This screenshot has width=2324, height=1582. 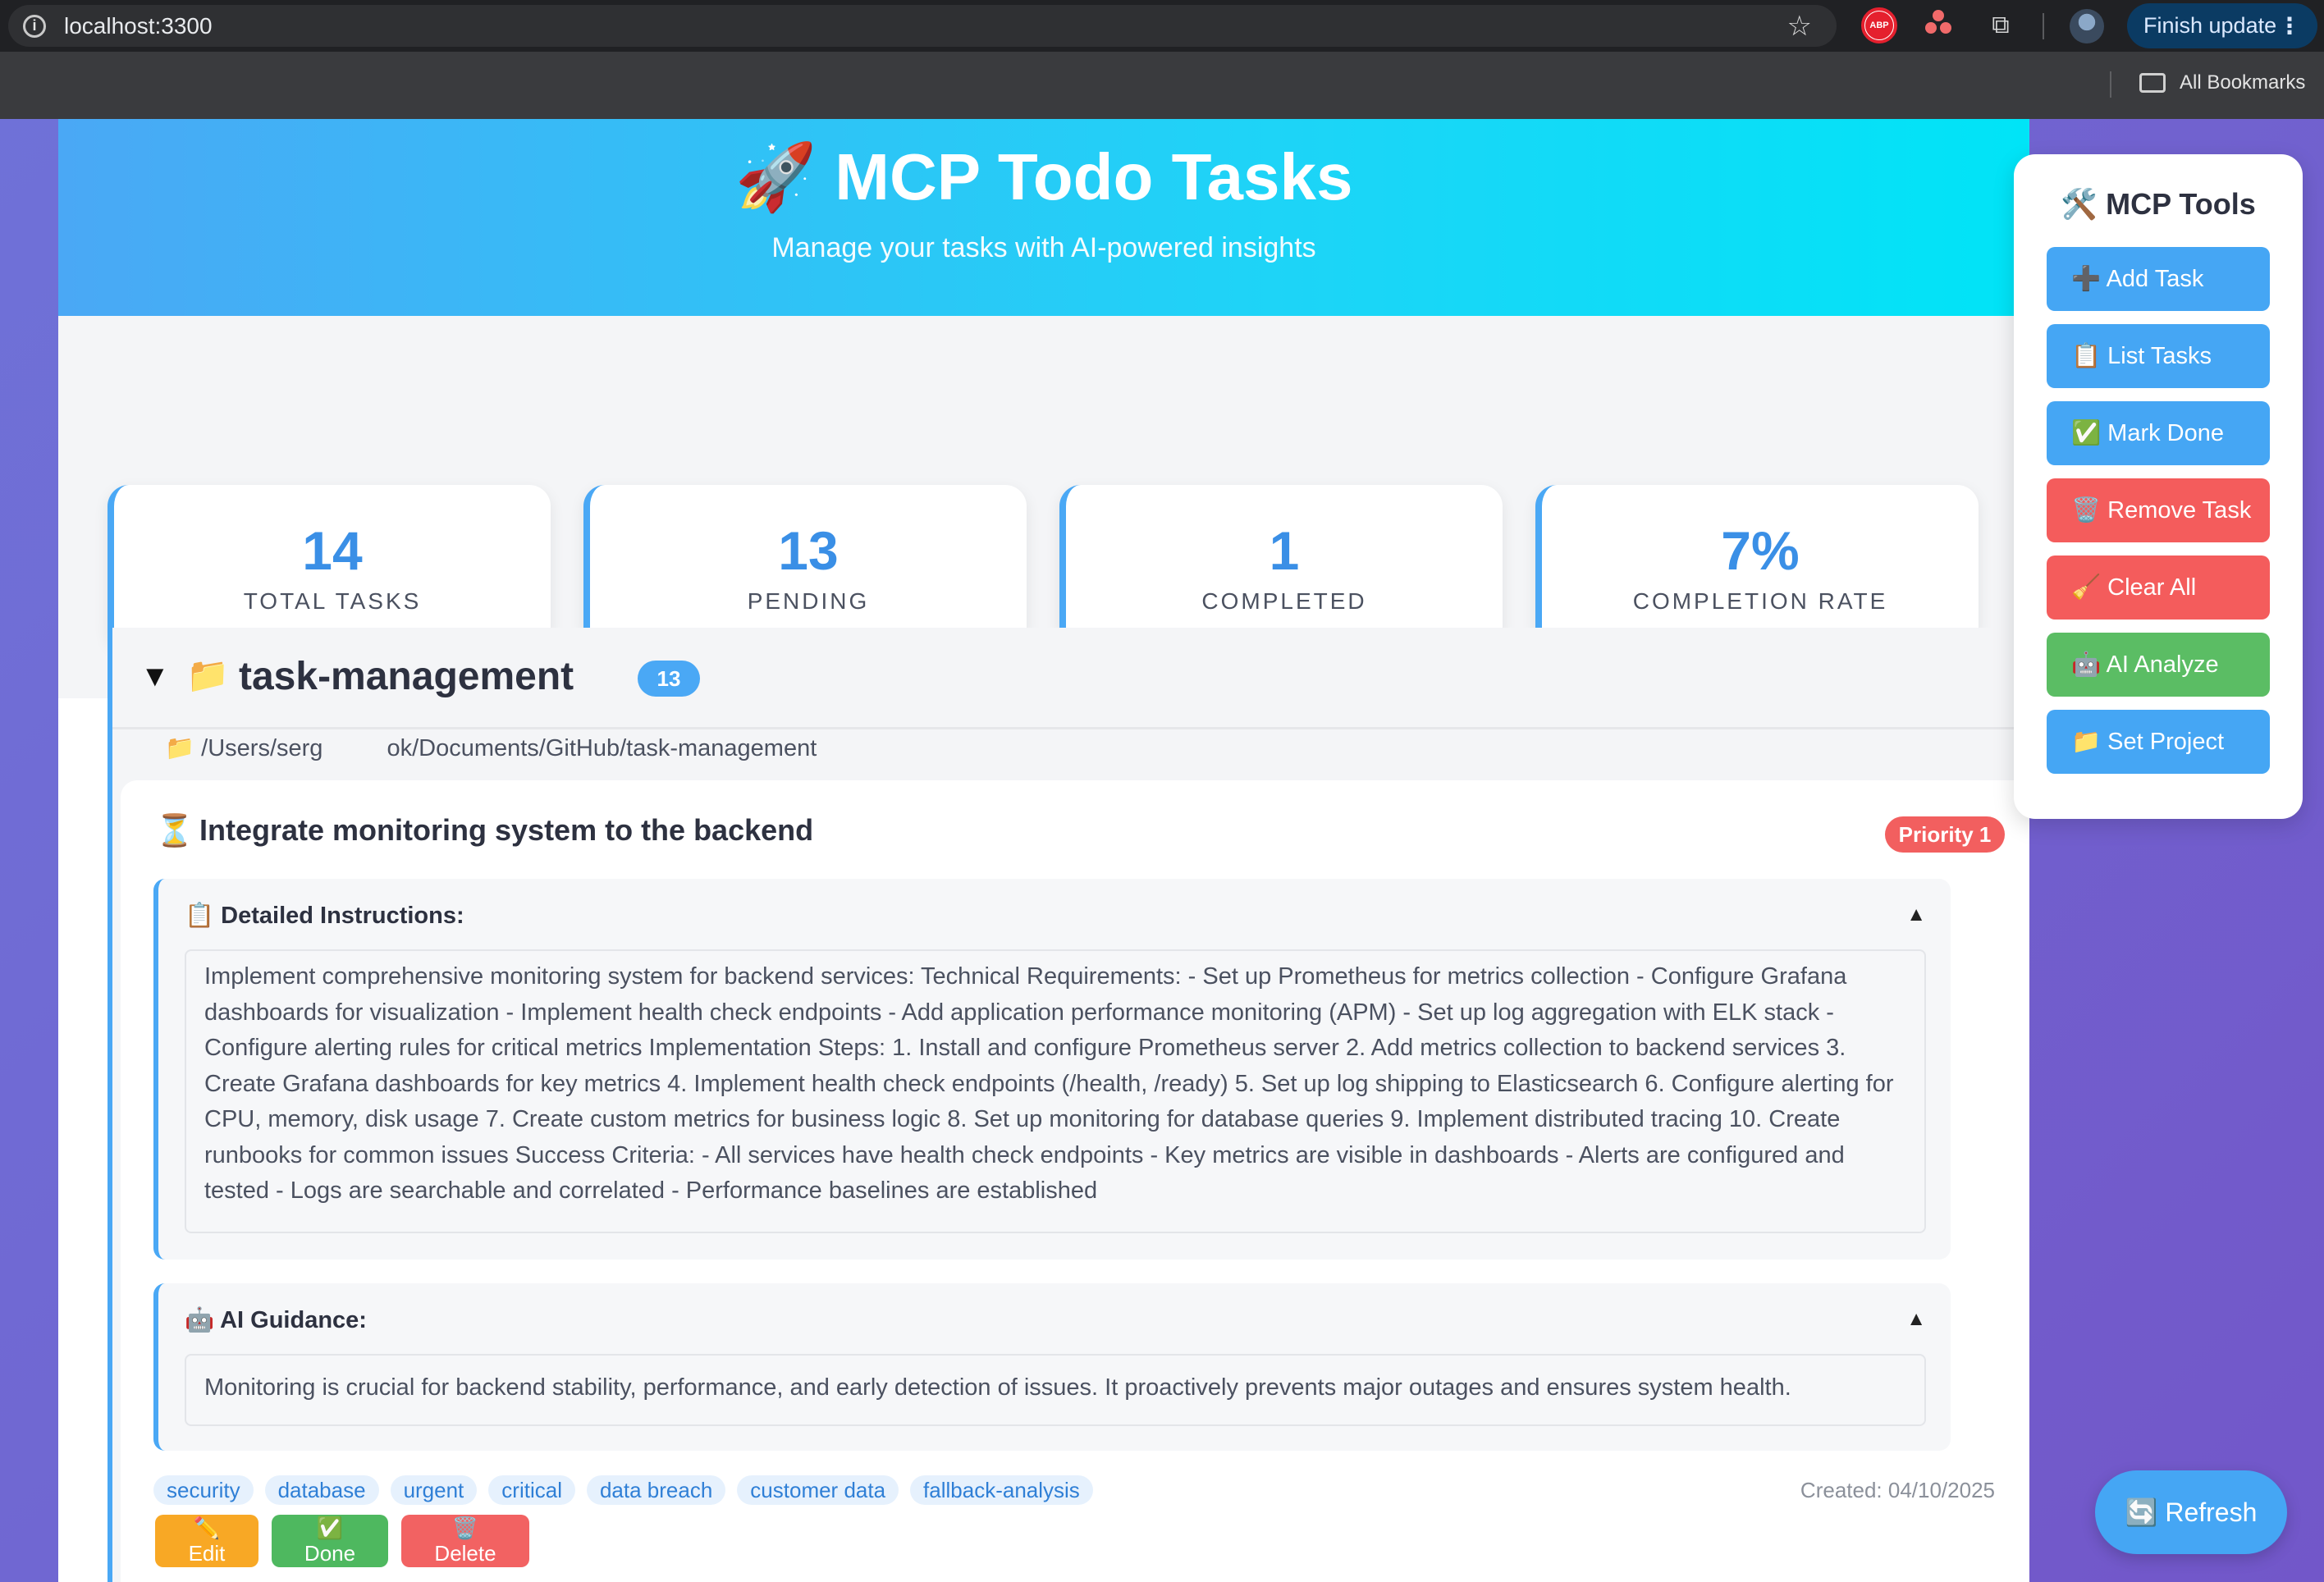 I want to click on stat-value: 13, so click(x=808, y=550).